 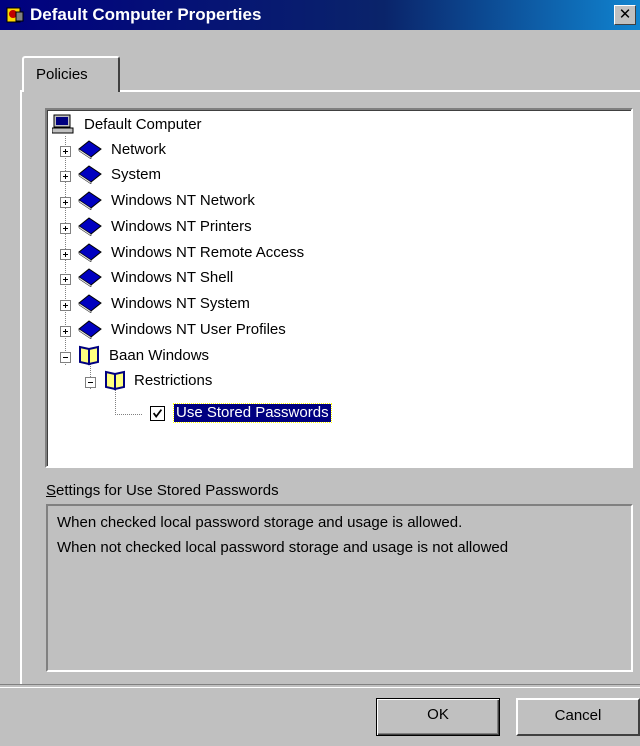 I want to click on tree-item-label: Windows NT Network, so click(x=183, y=200).